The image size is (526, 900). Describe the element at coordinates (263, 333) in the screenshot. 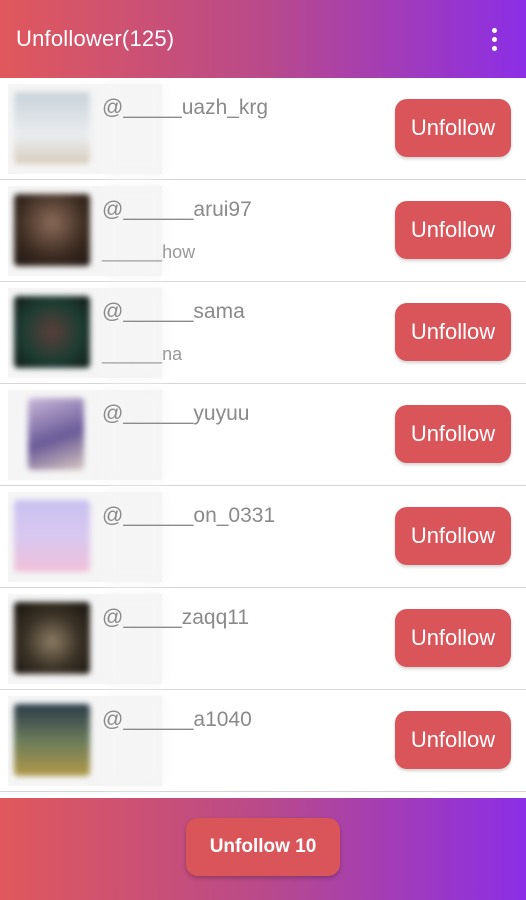

I see `list-item: @______sama ______na Unfollow` at that location.